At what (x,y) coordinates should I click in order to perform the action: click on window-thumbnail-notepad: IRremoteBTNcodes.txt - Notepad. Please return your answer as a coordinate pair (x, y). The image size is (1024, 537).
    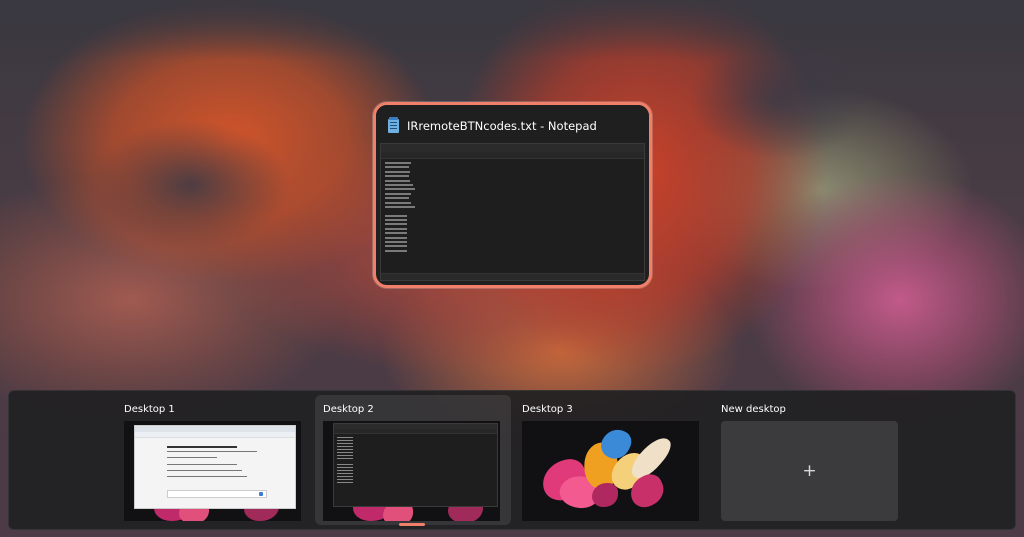
    Looking at the image, I should click on (512, 195).